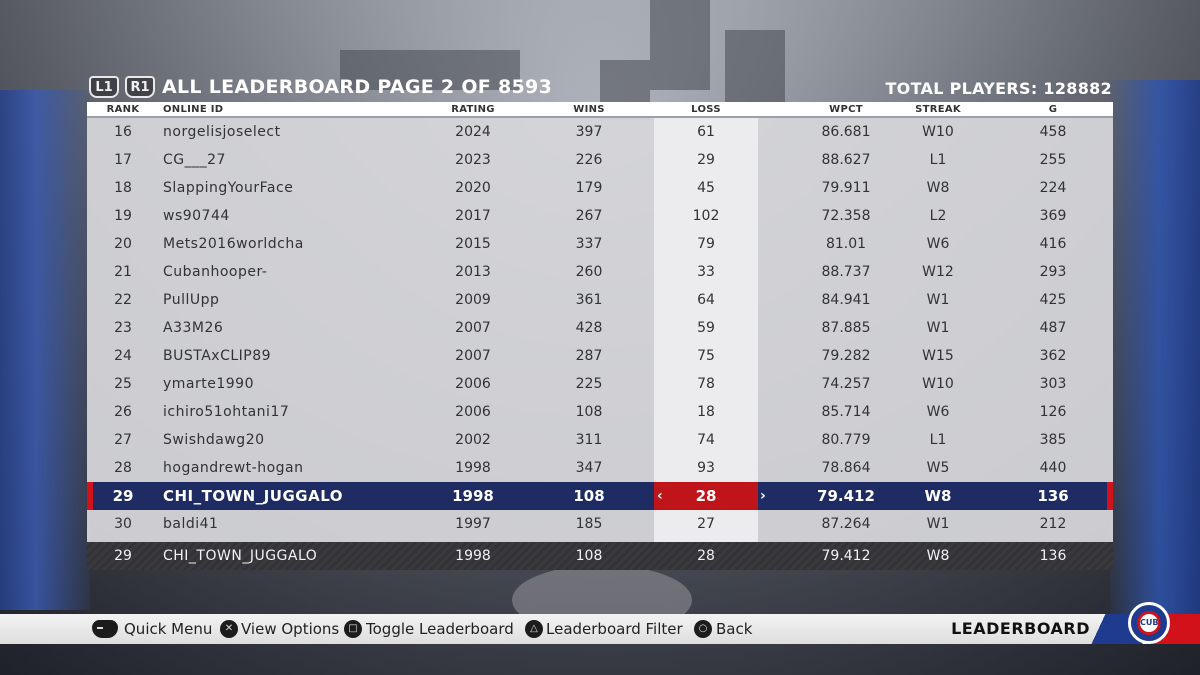  What do you see at coordinates (706, 496) in the screenshot?
I see `cell-loss: 28` at bounding box center [706, 496].